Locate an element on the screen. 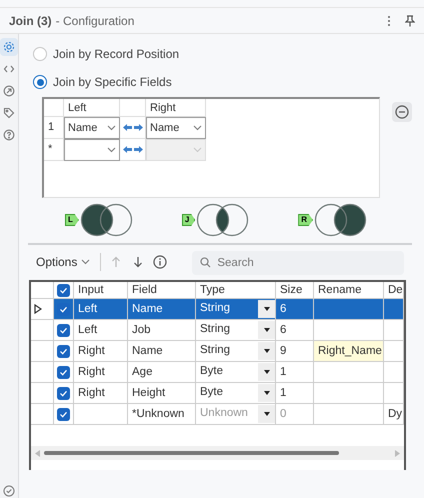  column-header: De is located at coordinates (394, 290).